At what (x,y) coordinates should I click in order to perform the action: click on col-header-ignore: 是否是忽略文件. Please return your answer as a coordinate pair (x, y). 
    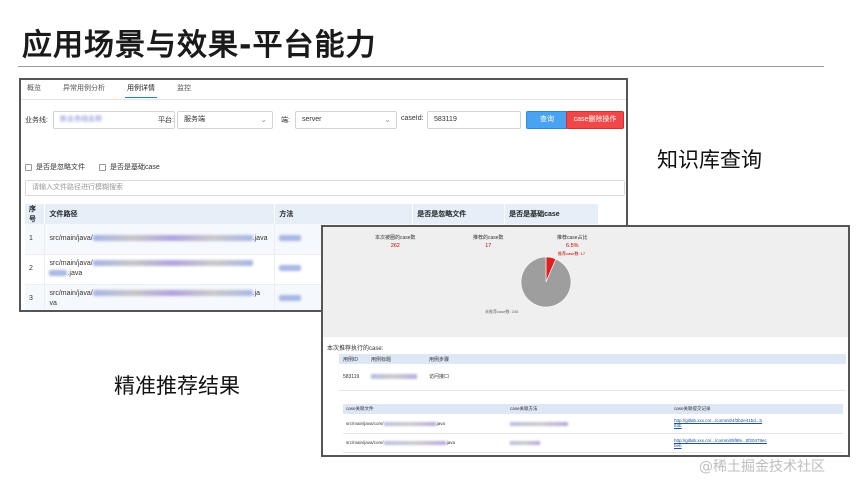
    Looking at the image, I should click on (459, 214).